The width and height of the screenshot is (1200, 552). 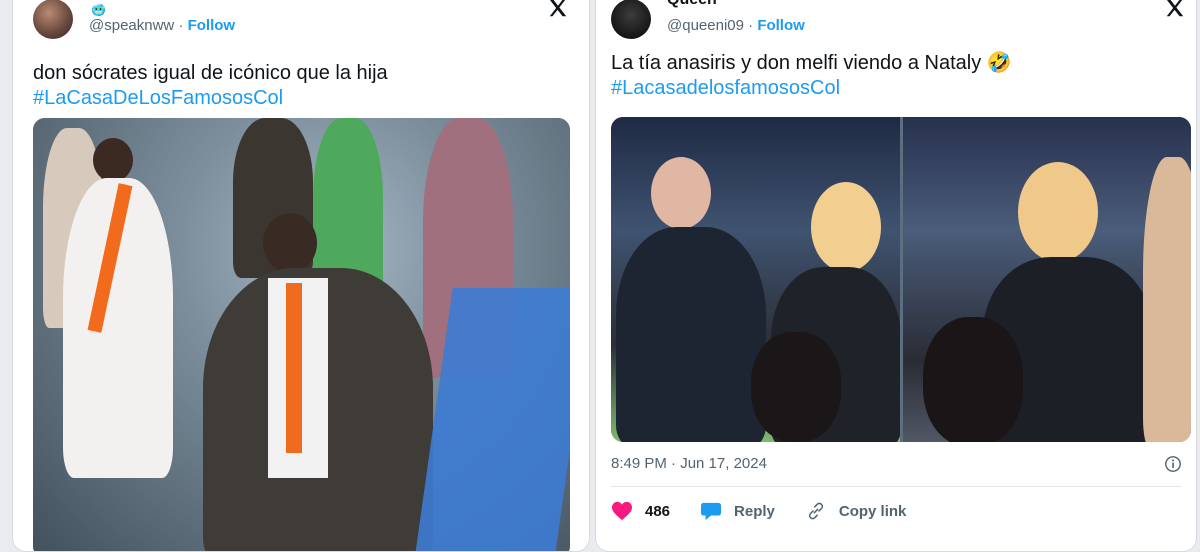 I want to click on photo-left, so click(x=755, y=279).